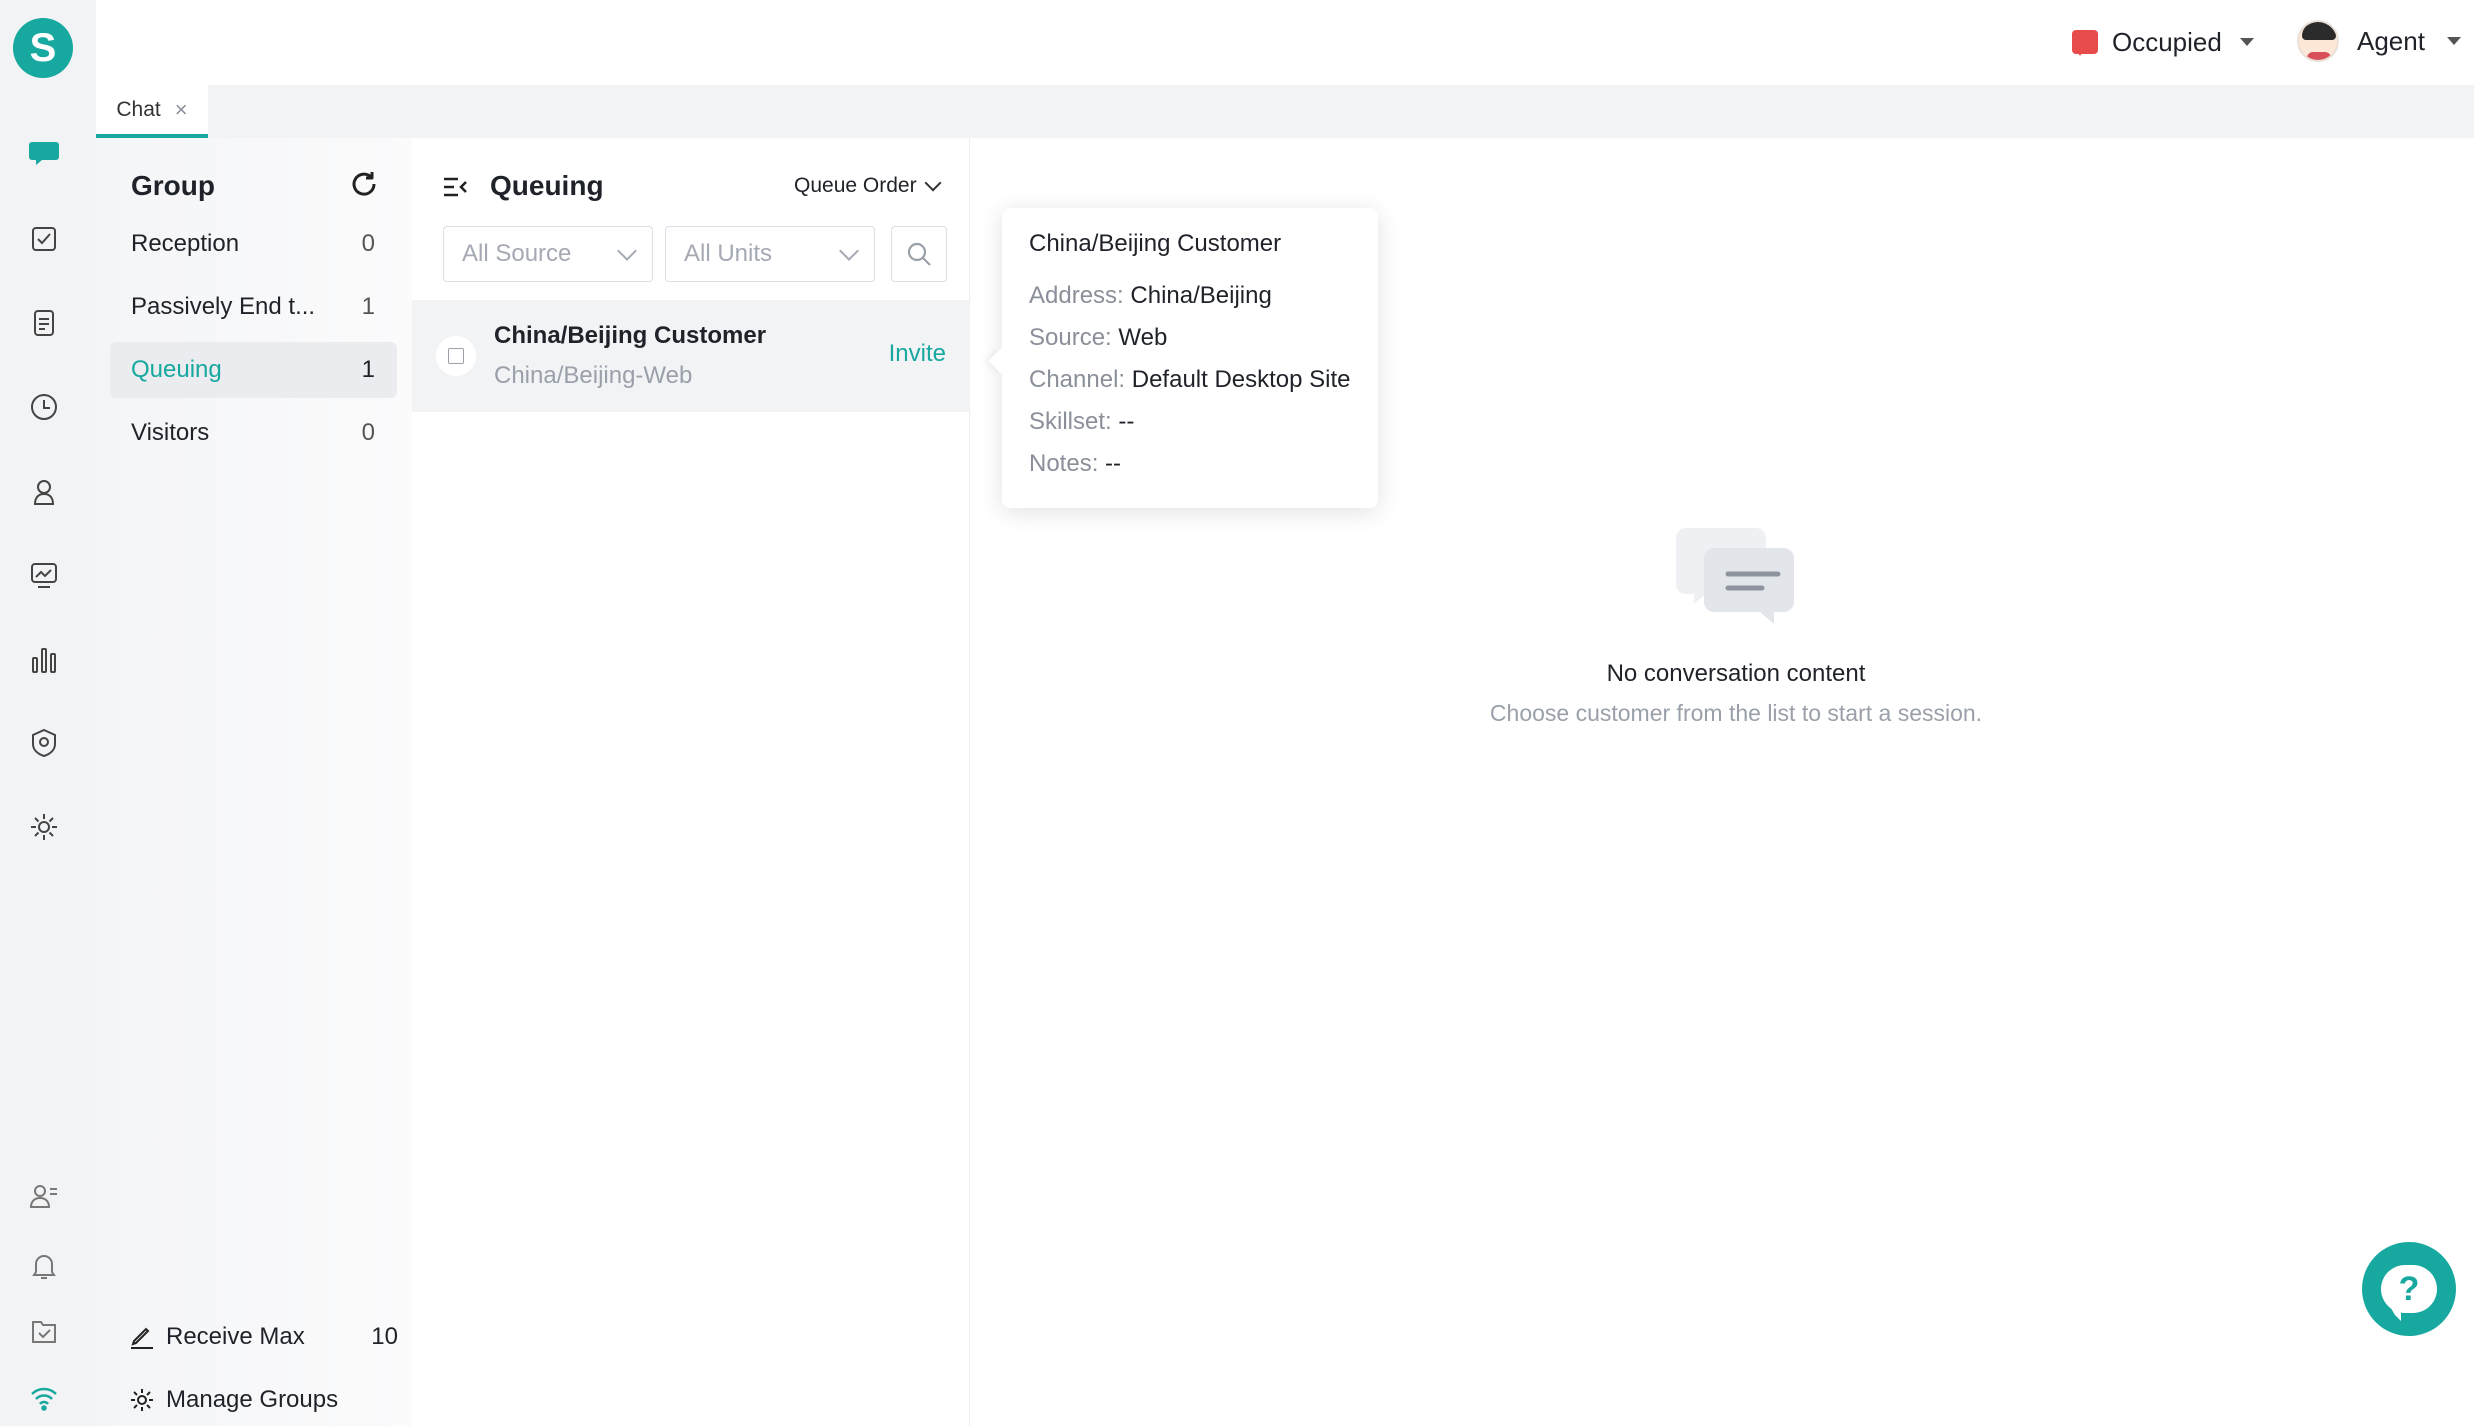 This screenshot has height=1426, width=2474. What do you see at coordinates (138, 109) in the screenshot?
I see `tab-label: Chat` at bounding box center [138, 109].